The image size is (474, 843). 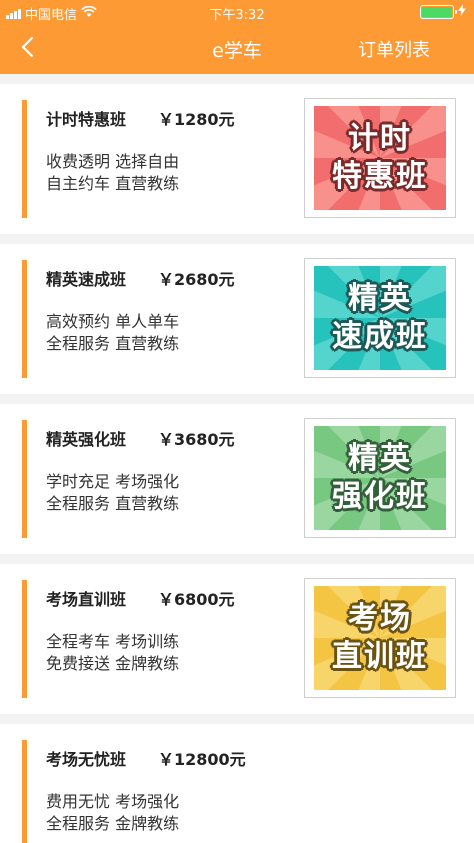 I want to click on course-banner-image: 精英 强化班, so click(x=380, y=478).